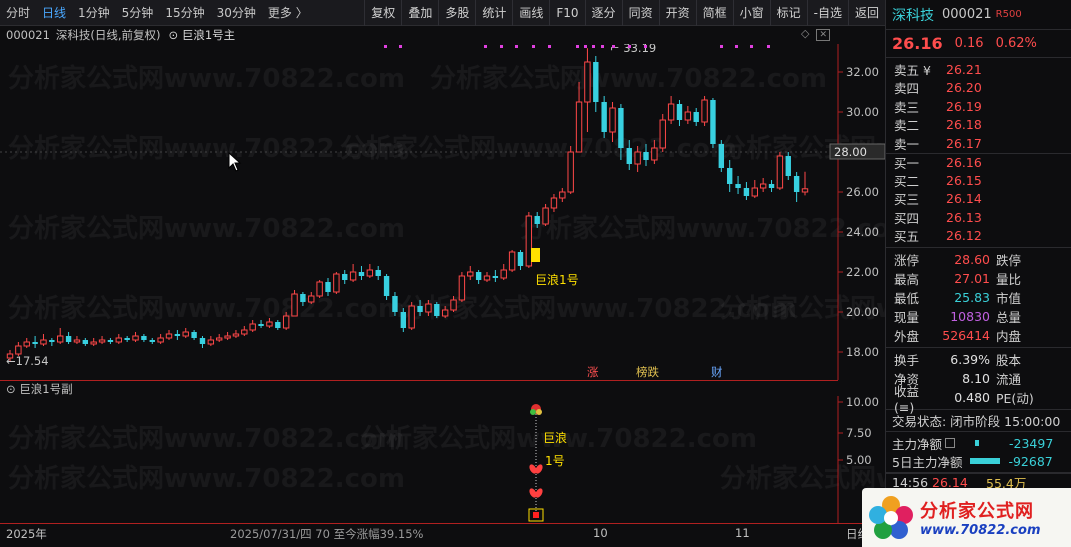  What do you see at coordinates (717, 372) in the screenshot?
I see `event-tag: 财` at bounding box center [717, 372].